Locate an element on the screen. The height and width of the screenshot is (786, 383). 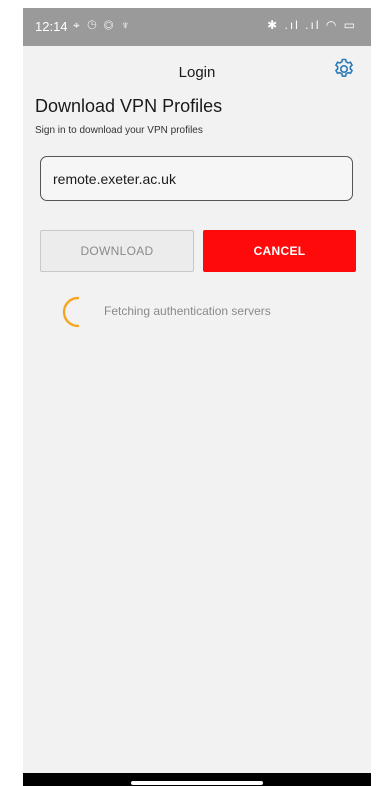
section-subheading: Sign in to download your VPN profiles is located at coordinates (119, 130).